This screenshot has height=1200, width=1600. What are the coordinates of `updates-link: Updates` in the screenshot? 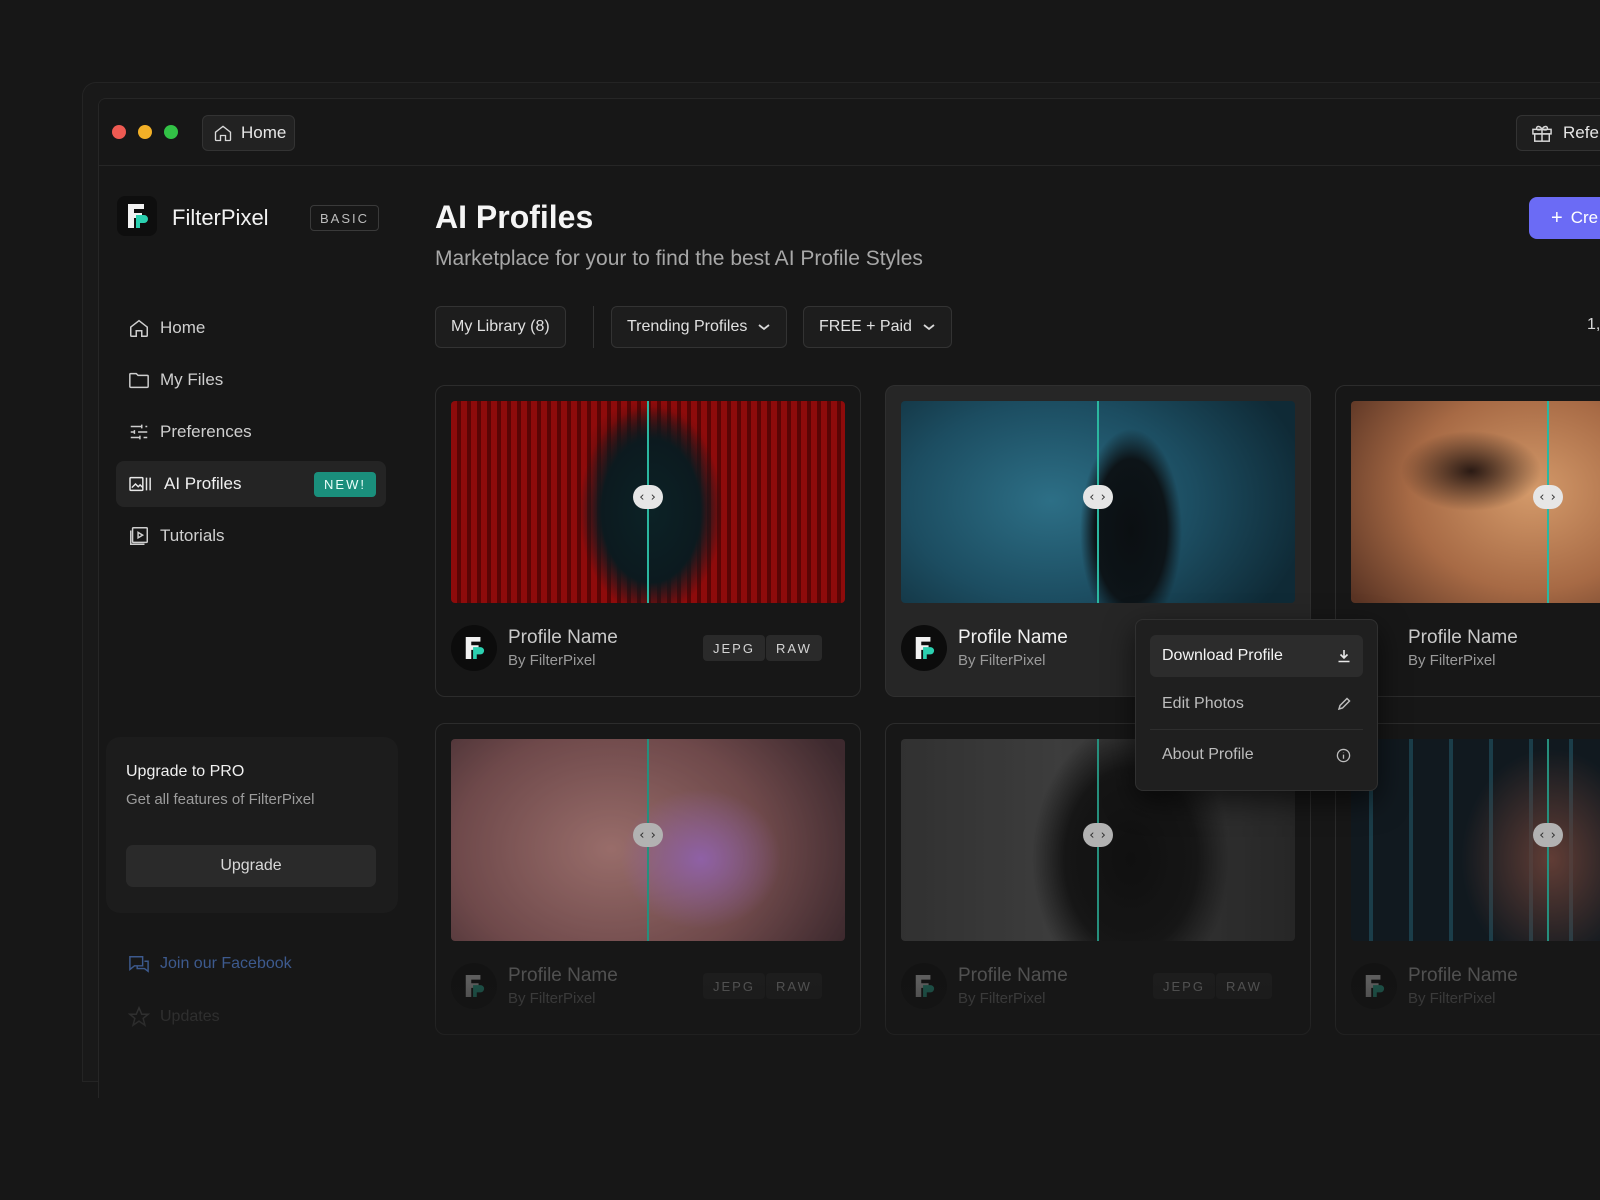 It's located at (174, 1017).